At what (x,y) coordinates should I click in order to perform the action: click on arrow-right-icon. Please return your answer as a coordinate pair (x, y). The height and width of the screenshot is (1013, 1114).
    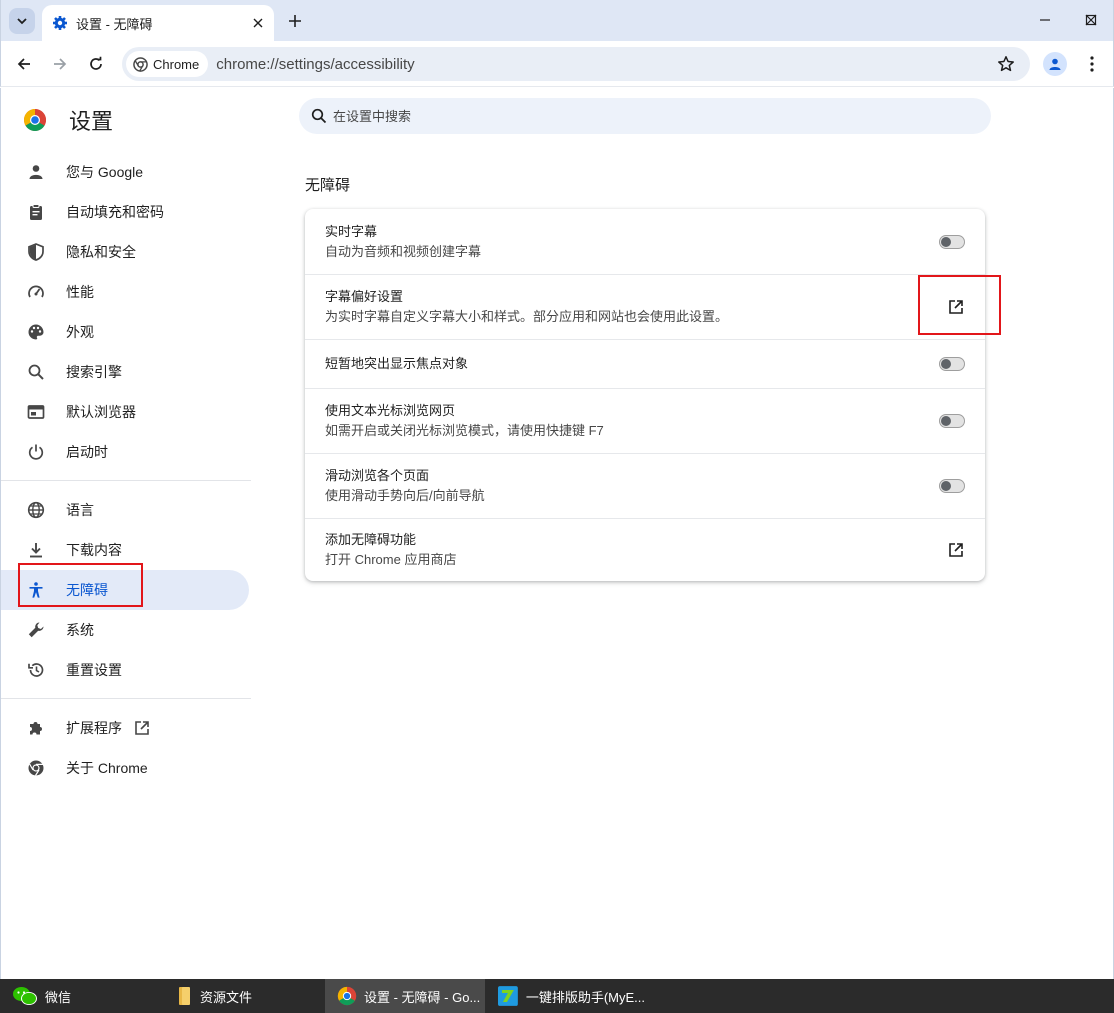
    Looking at the image, I should click on (60, 64).